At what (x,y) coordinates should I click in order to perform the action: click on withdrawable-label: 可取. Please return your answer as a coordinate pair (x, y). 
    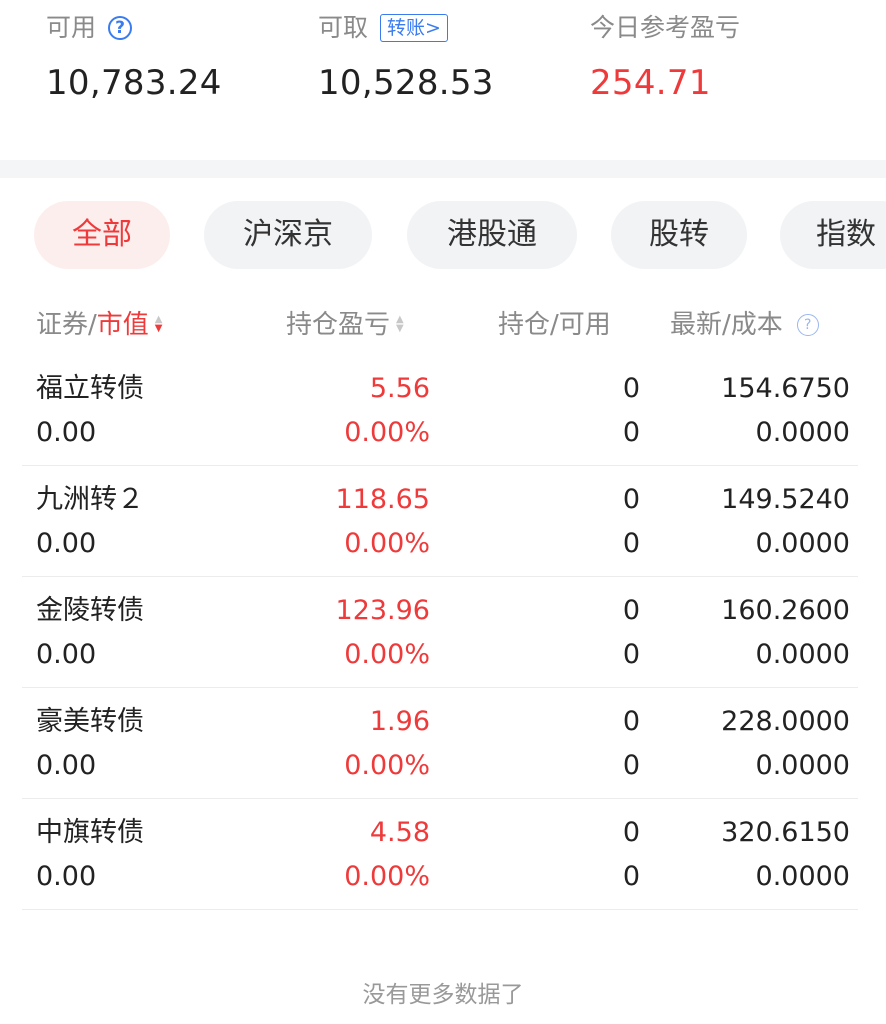
    Looking at the image, I should click on (343, 27).